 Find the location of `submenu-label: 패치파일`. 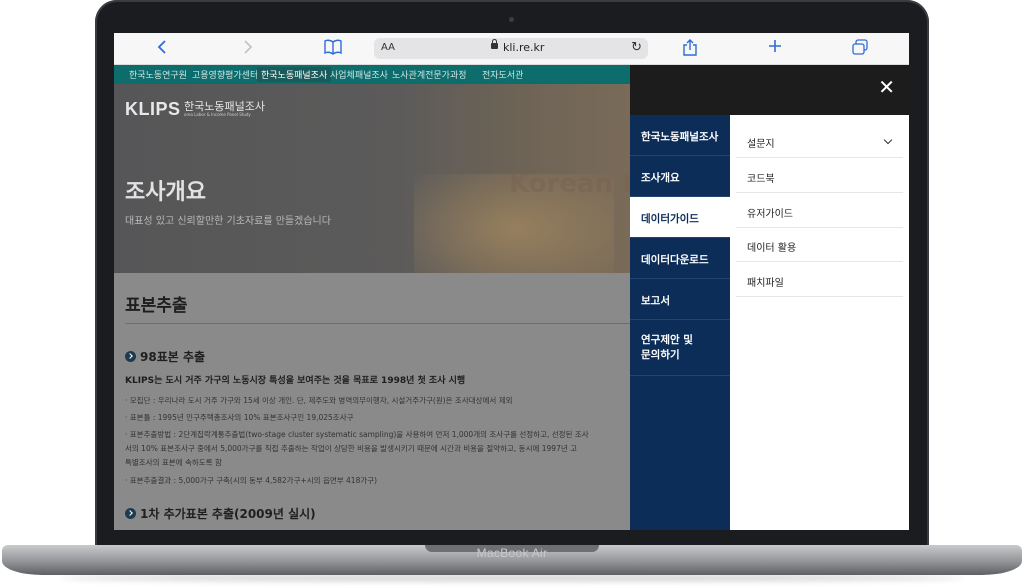

submenu-label: 패치파일 is located at coordinates (765, 283).